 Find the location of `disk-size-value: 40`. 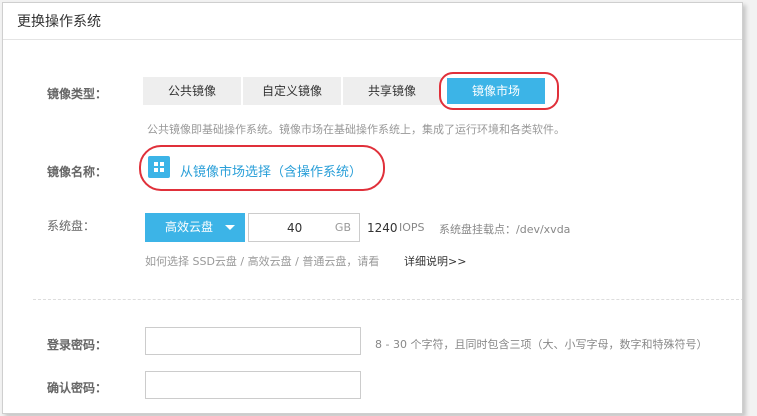

disk-size-value: 40 is located at coordinates (295, 228).